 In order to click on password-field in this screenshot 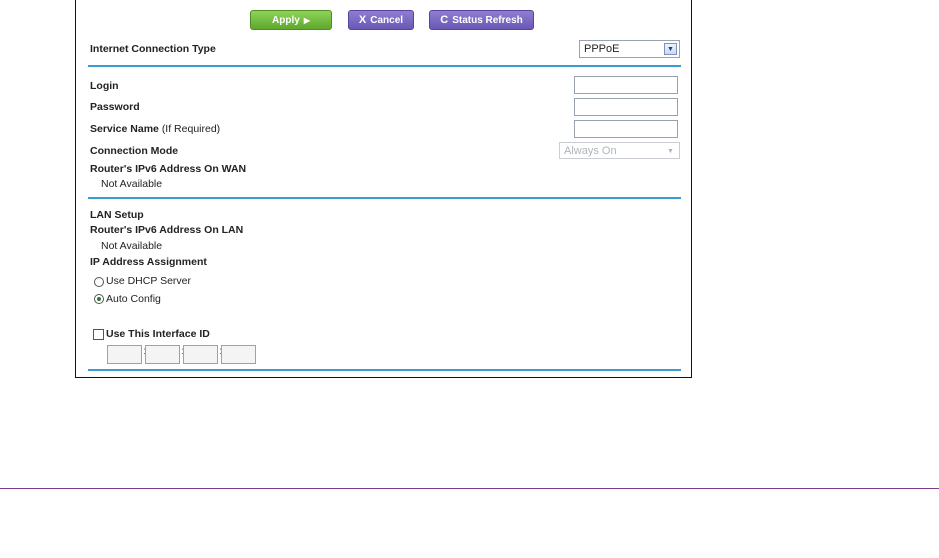, I will do `click(626, 107)`.